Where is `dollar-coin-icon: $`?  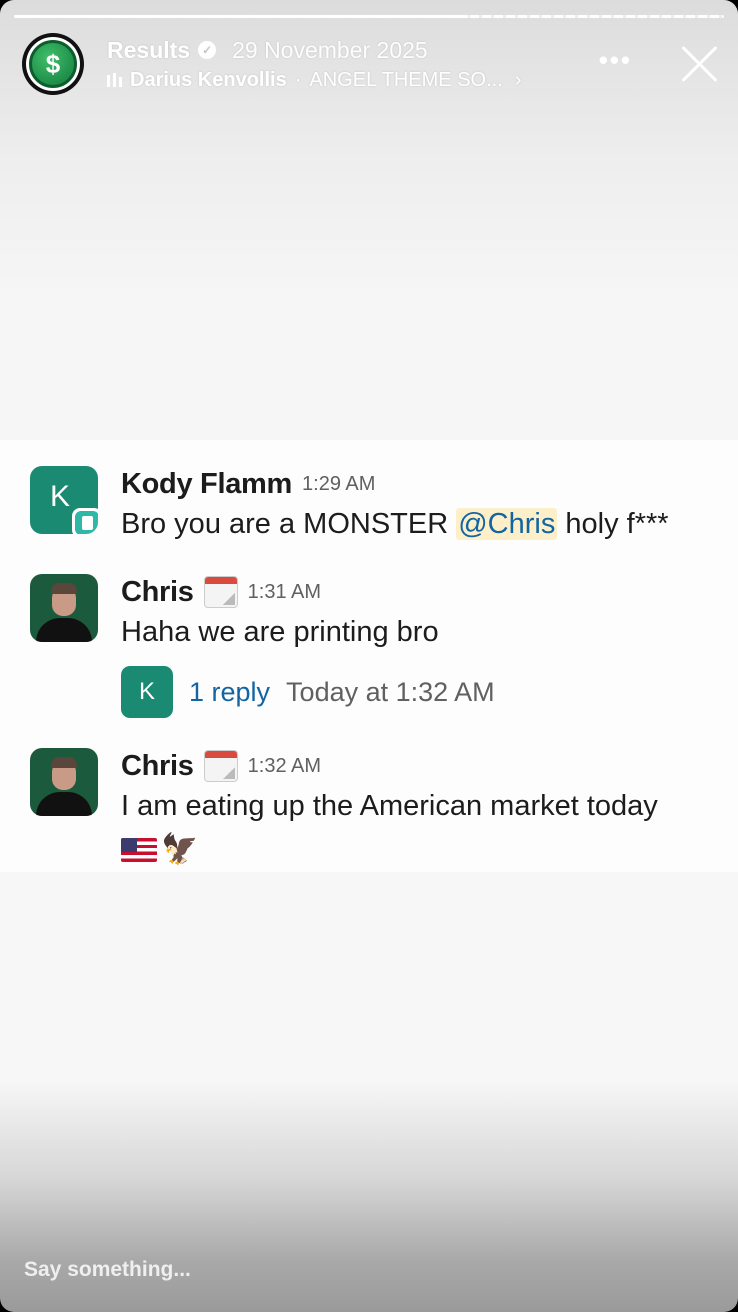 dollar-coin-icon: $ is located at coordinates (53, 64).